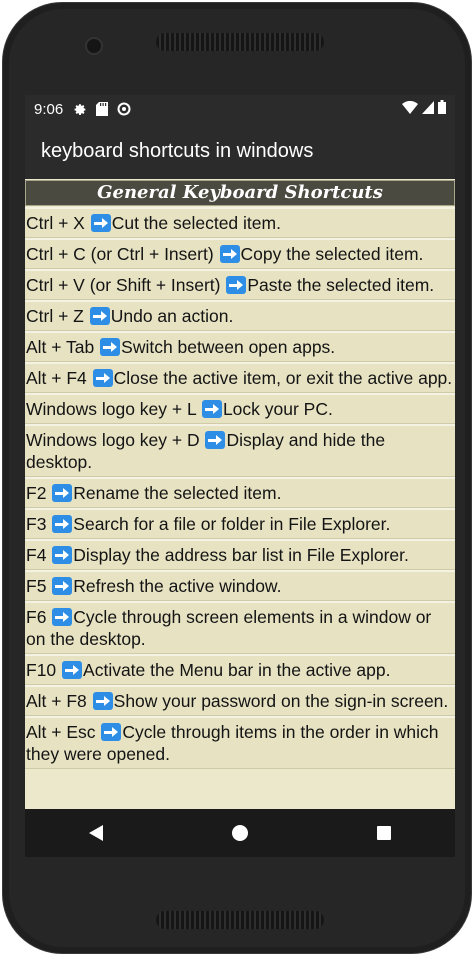  I want to click on shortcut-row: Ctrl + Z Undo an action., so click(240, 315).